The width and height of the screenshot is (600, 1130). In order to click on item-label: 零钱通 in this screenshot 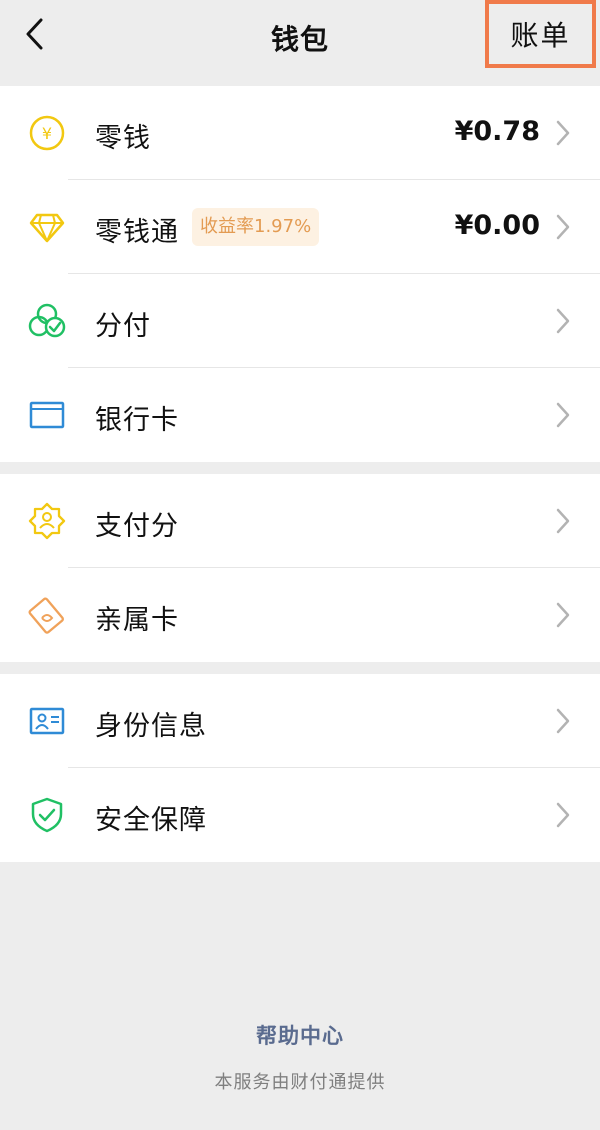, I will do `click(137, 232)`.